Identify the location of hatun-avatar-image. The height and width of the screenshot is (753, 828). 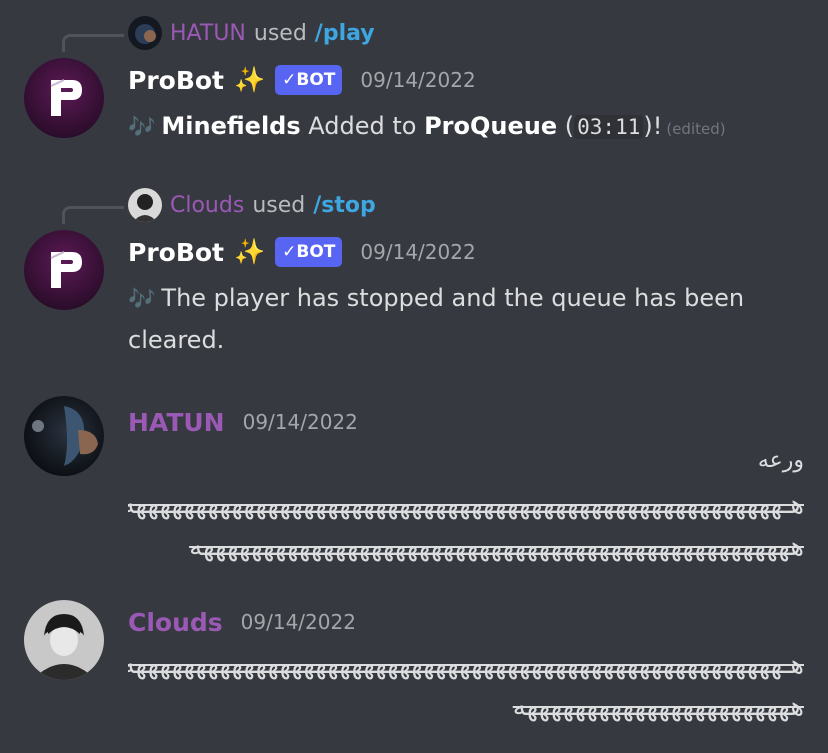
(64, 436).